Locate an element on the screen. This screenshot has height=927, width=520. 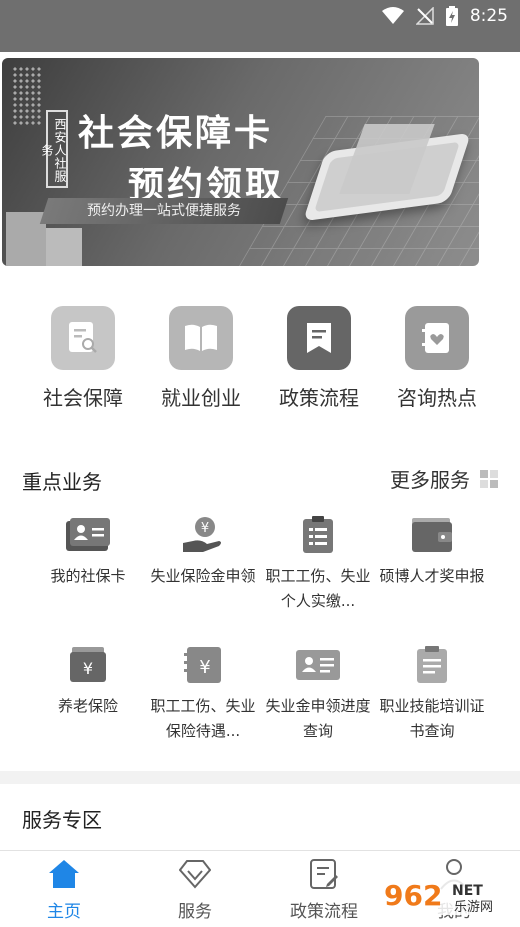
banner-title-line1: 社会保障卡 is located at coordinates (176, 133).